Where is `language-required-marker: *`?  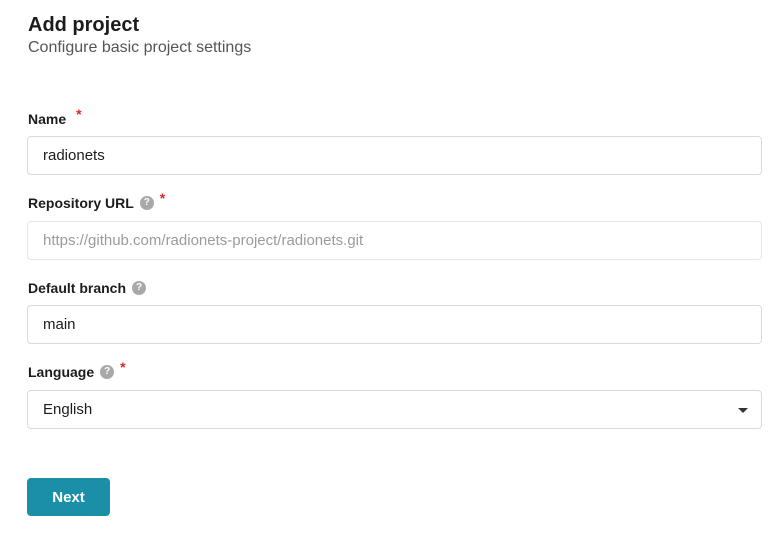
language-required-marker: * is located at coordinates (123, 367).